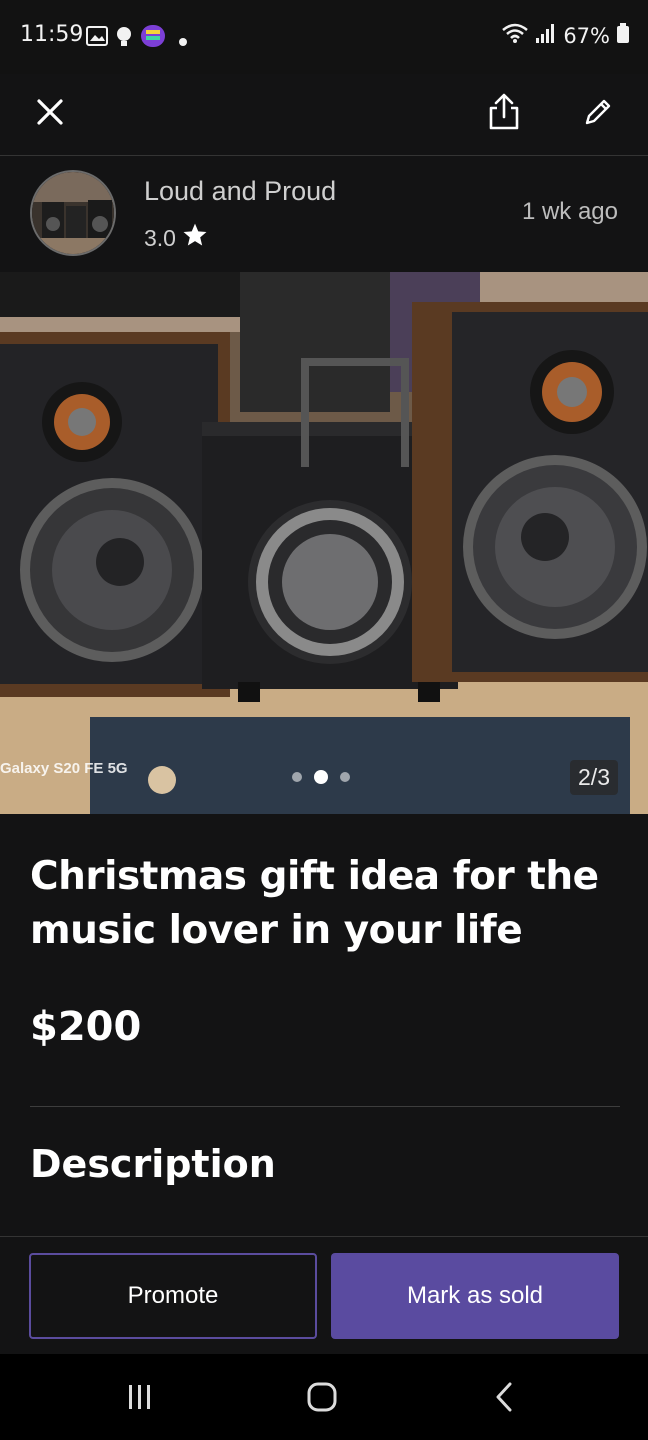 The image size is (648, 1440). I want to click on navigation-bar, so click(324, 1397).